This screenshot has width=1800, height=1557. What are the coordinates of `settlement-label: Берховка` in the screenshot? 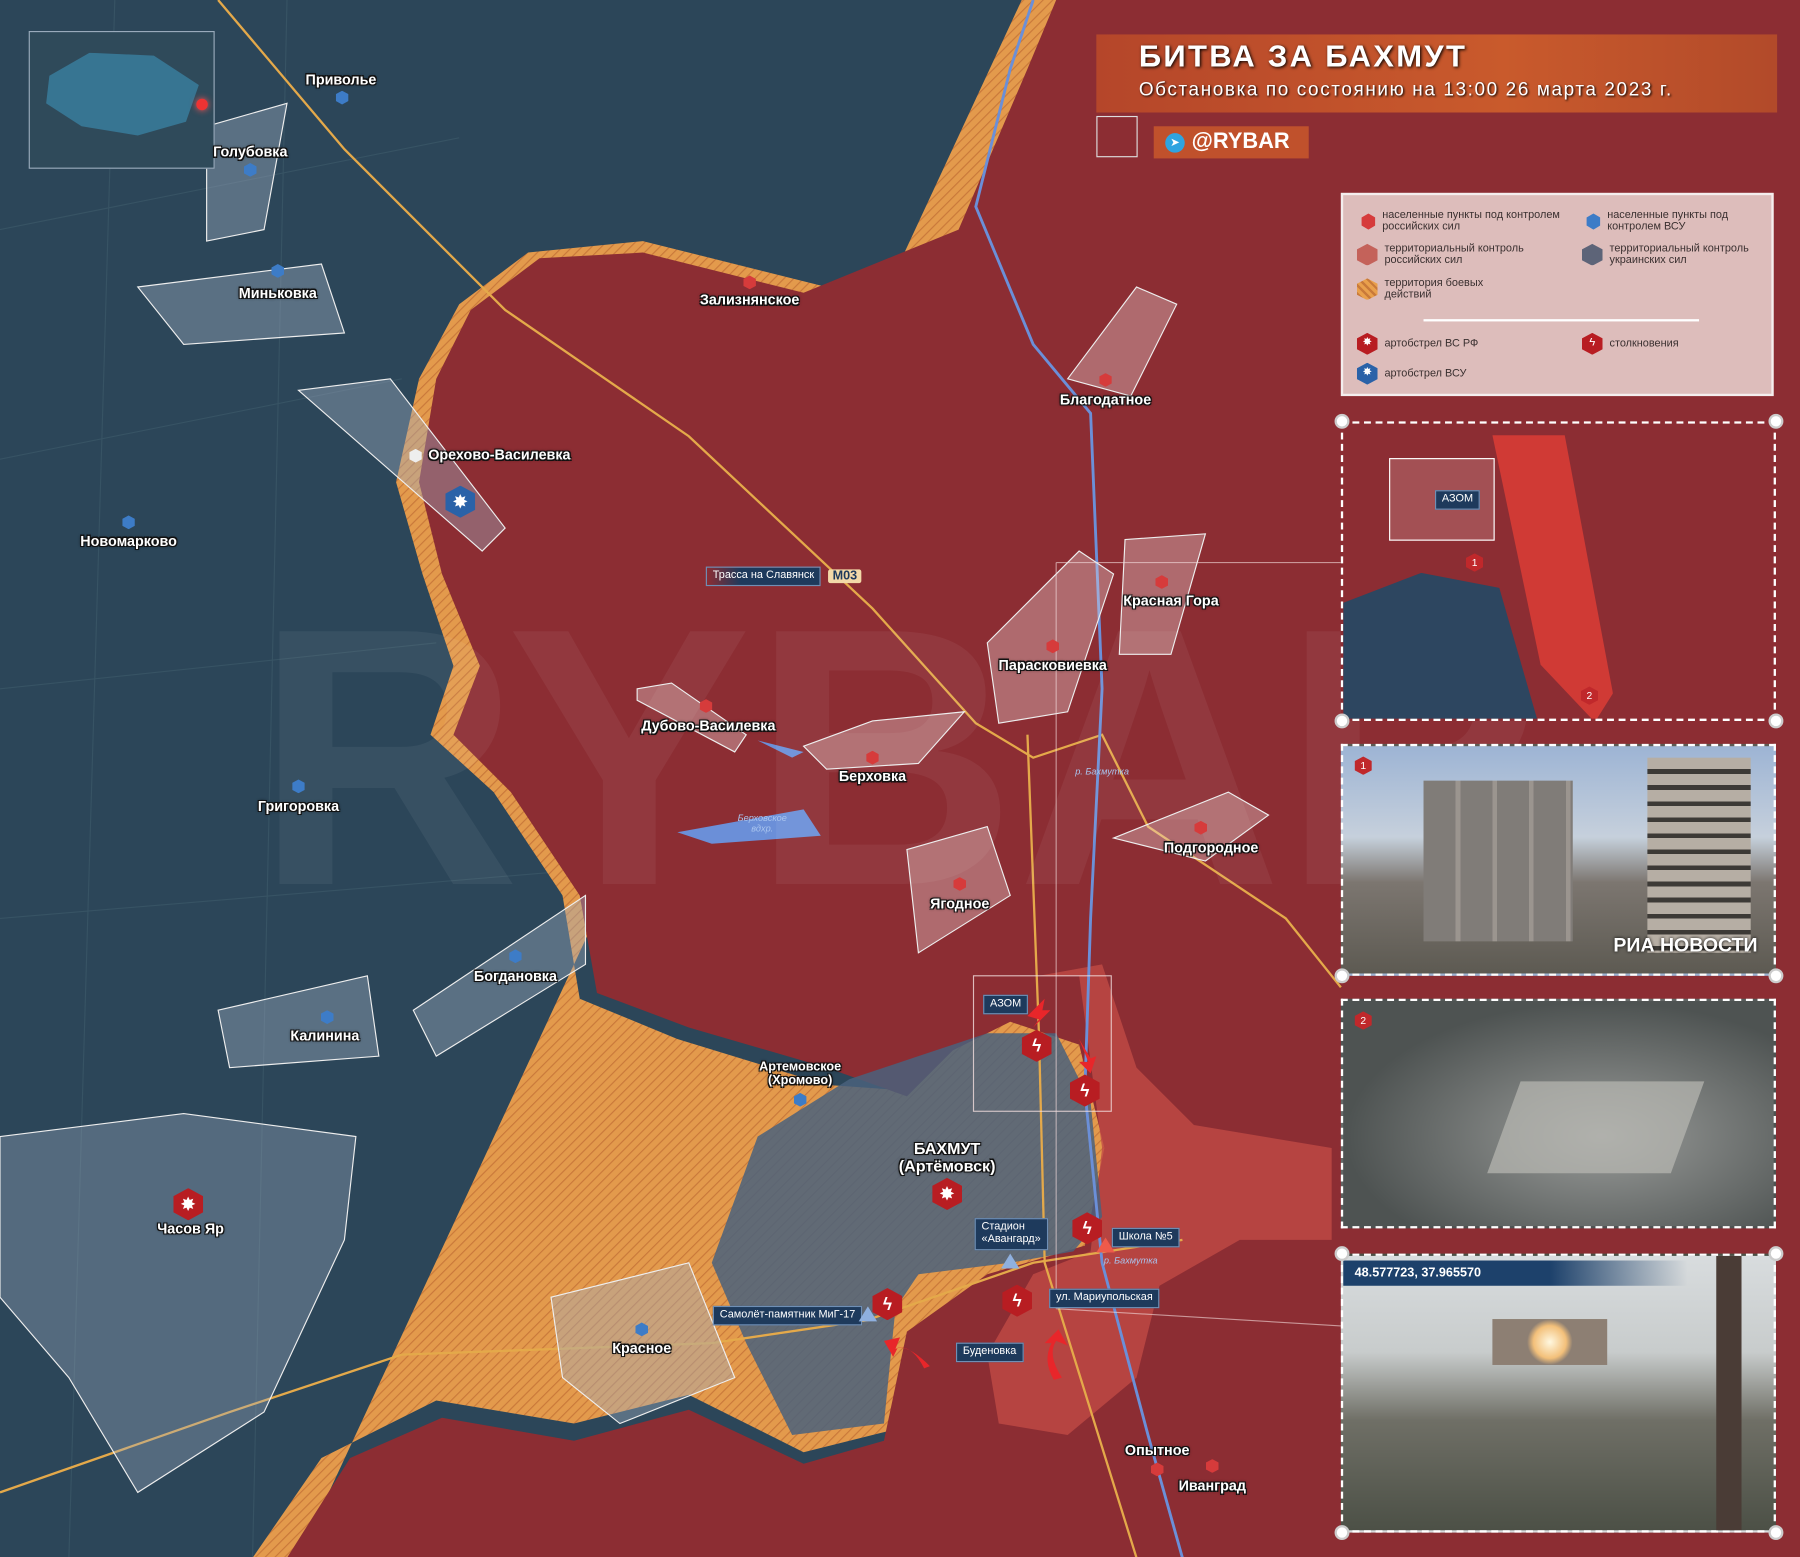 It's located at (872, 776).